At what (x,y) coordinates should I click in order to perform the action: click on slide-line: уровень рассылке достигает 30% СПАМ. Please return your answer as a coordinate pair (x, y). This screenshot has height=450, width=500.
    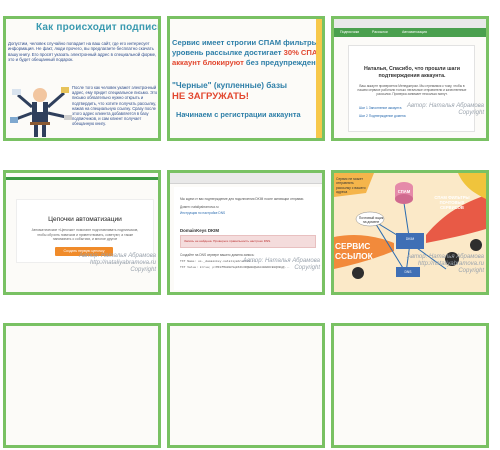
    Looking at the image, I should click on (248, 52).